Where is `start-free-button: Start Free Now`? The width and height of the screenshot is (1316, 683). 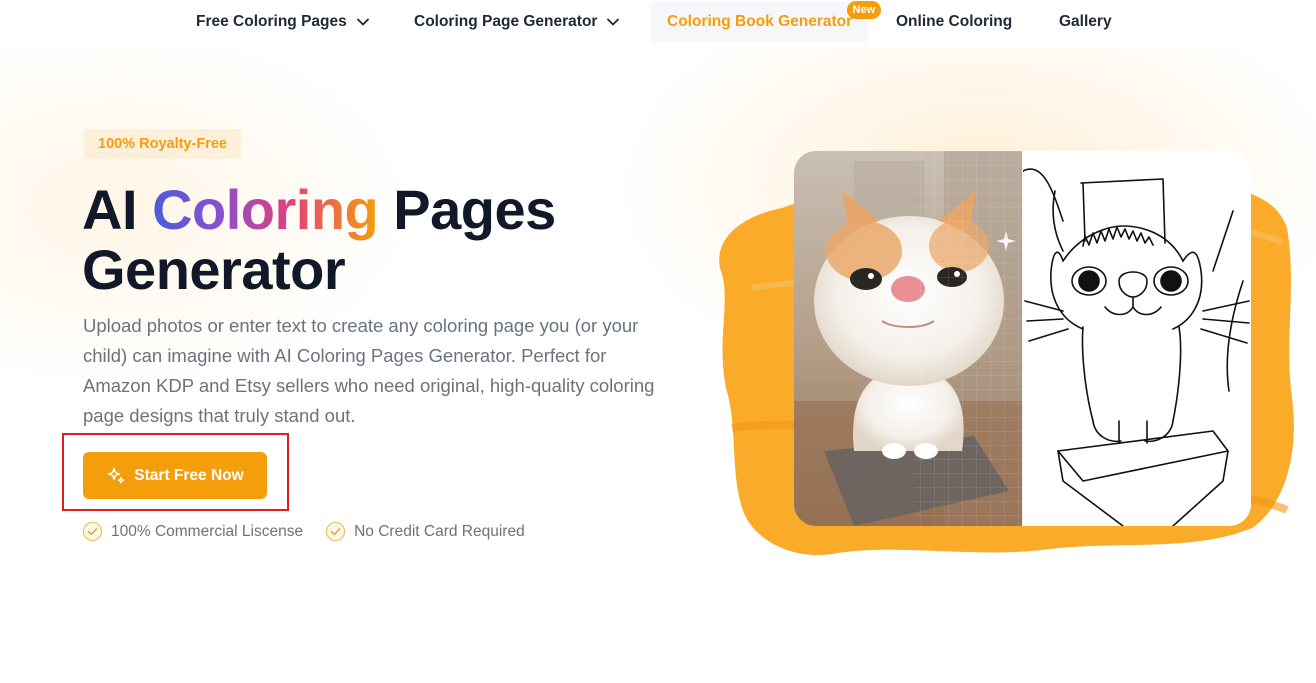 start-free-button: Start Free Now is located at coordinates (175, 475).